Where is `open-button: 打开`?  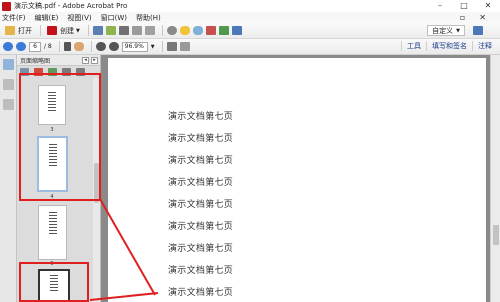
open-button: 打开 is located at coordinates (18, 31).